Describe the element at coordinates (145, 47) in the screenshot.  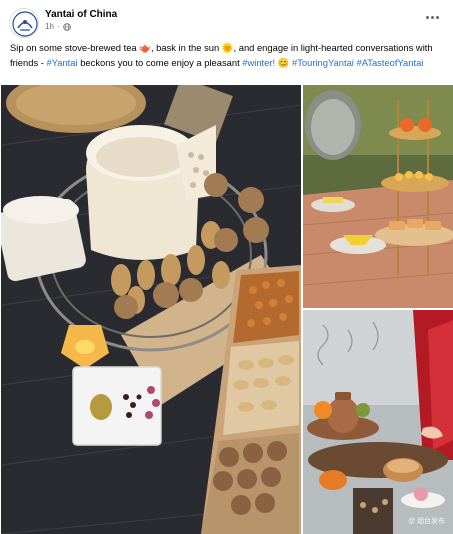
I see `teapot-emoji: 🫖` at that location.